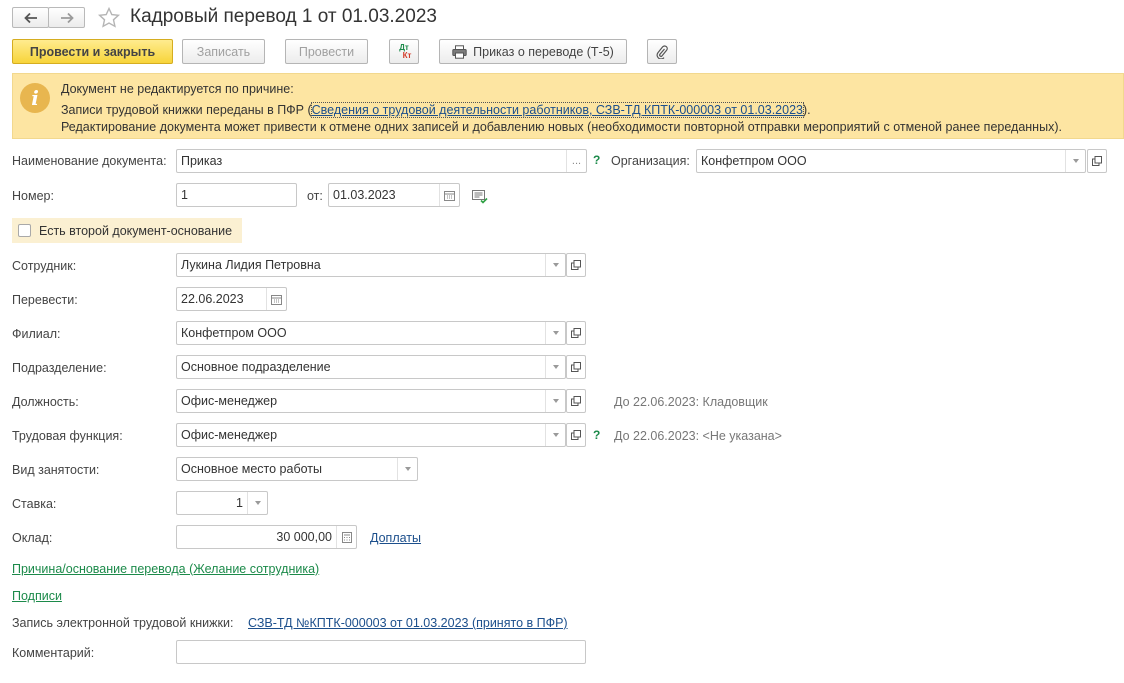 The width and height of the screenshot is (1124, 683). Describe the element at coordinates (266, 537) in the screenshot. I see `salary-field: 30 000,00` at that location.